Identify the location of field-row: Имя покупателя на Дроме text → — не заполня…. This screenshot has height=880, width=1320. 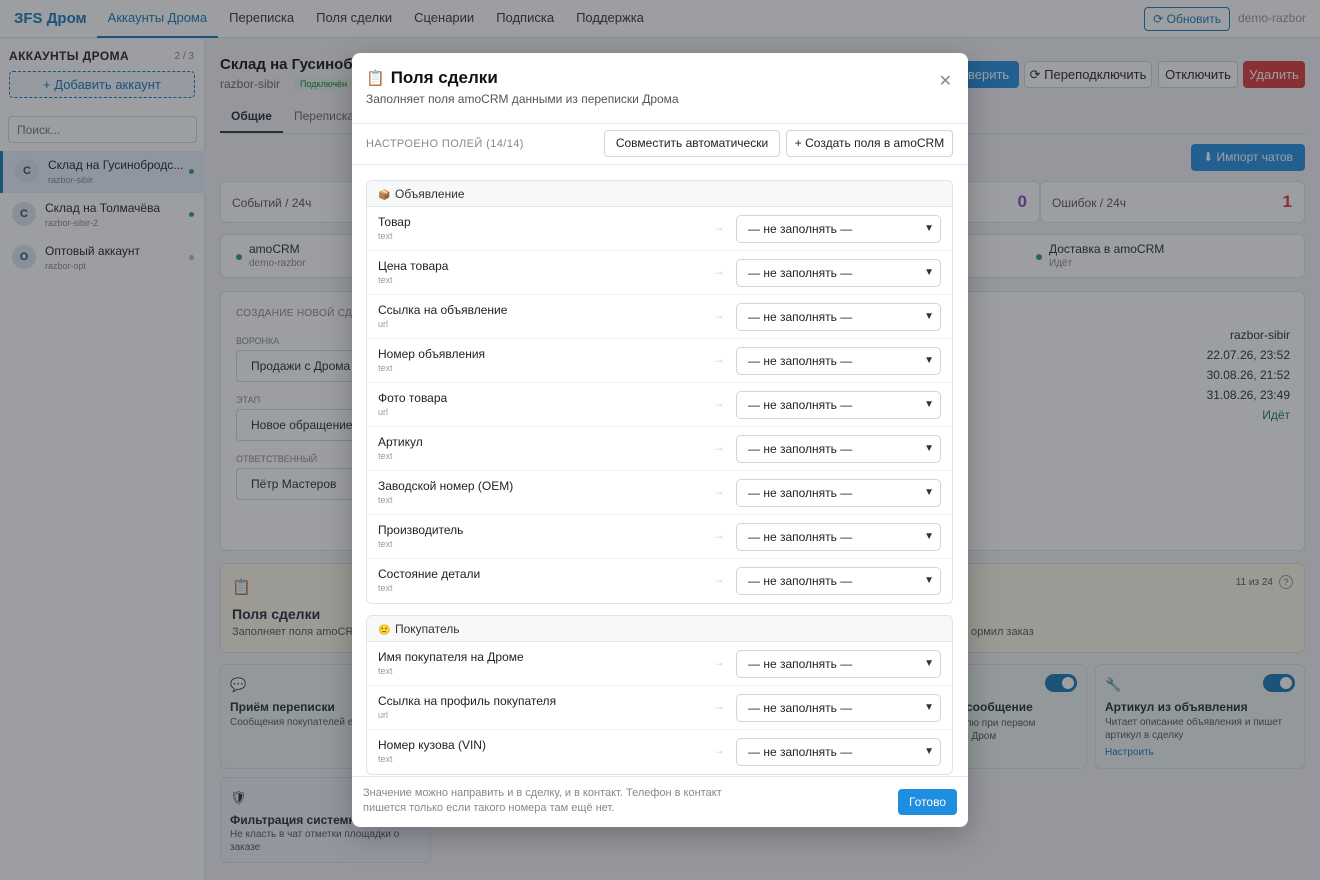
(659, 664).